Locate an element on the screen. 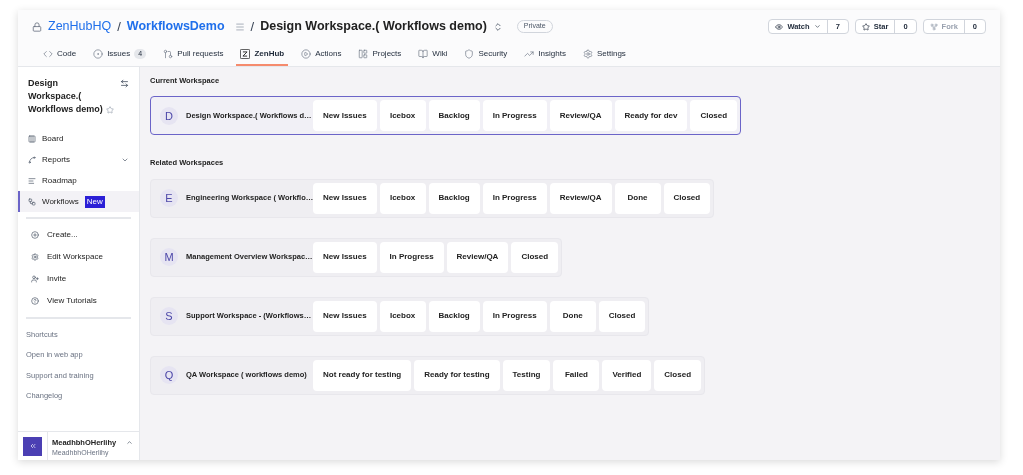 The width and height of the screenshot is (1023, 475). workspace-avatar: Q is located at coordinates (169, 375).